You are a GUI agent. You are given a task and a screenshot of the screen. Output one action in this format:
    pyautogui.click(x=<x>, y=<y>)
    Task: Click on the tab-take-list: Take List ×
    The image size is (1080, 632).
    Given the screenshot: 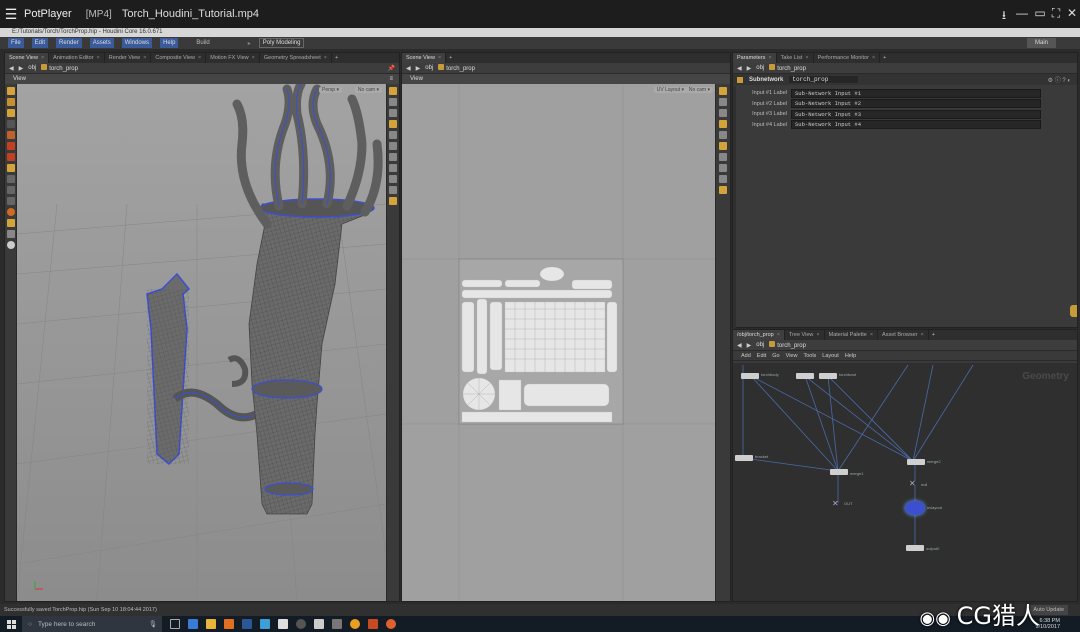 What is the action you would take?
    pyautogui.click(x=795, y=58)
    